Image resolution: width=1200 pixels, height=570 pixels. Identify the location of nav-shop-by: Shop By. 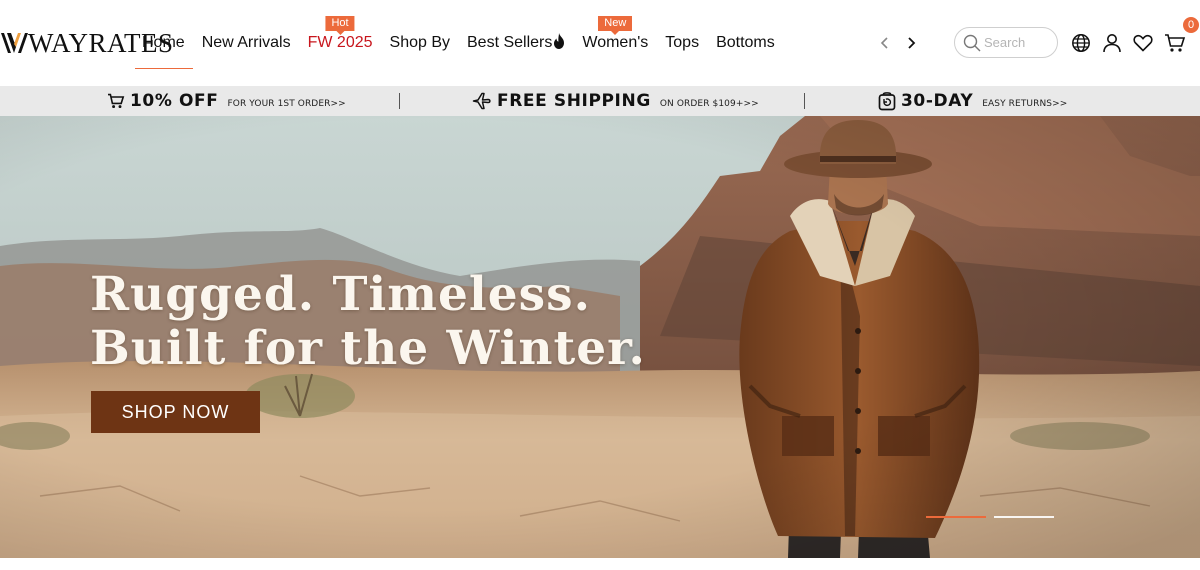
(420, 43).